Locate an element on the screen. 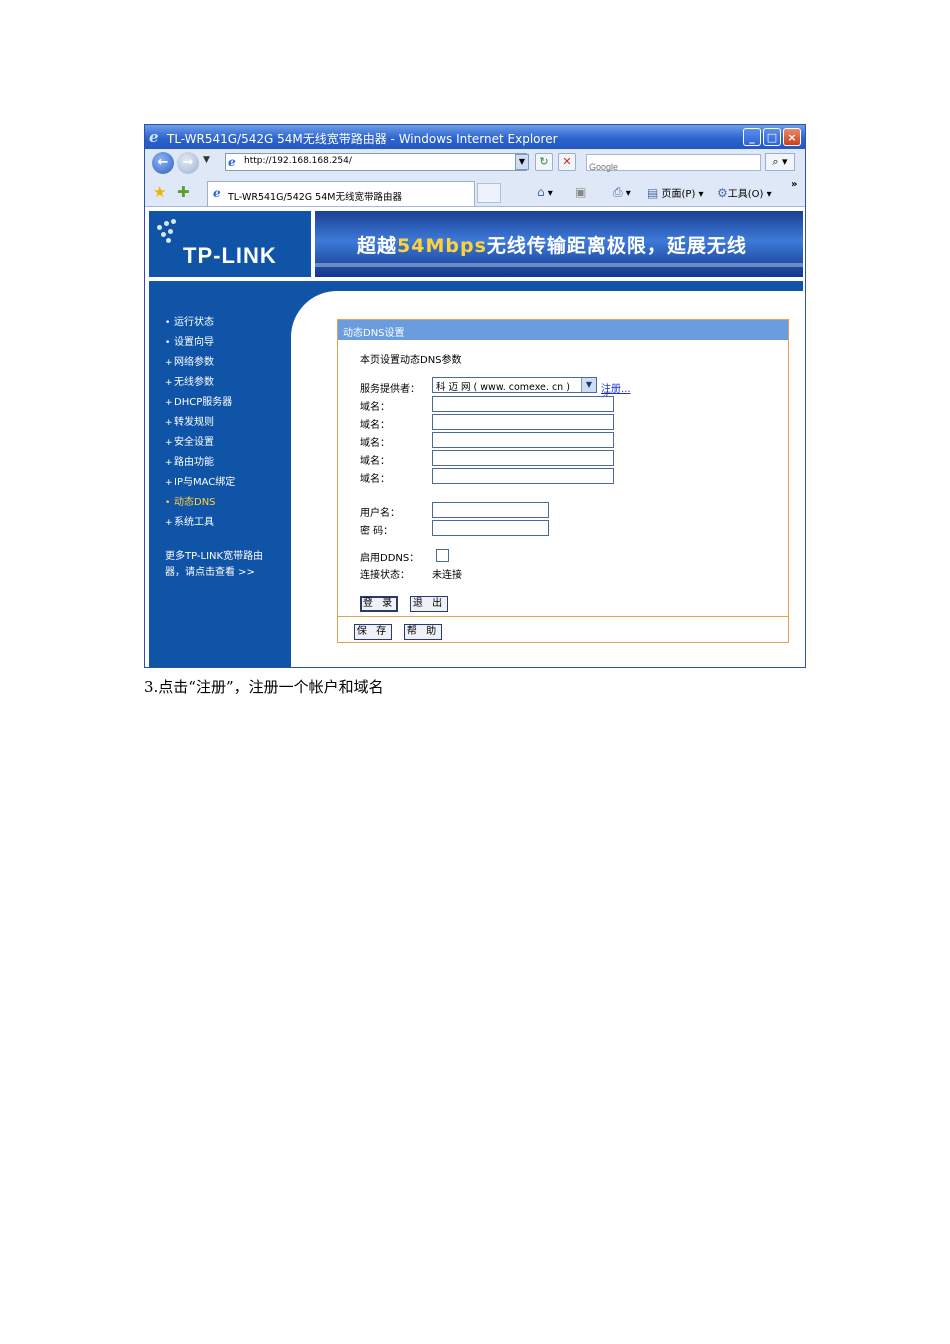 Image resolution: width=950 pixels, height=1344 pixels. print-icon: ⎙ ▾ is located at coordinates (622, 192).